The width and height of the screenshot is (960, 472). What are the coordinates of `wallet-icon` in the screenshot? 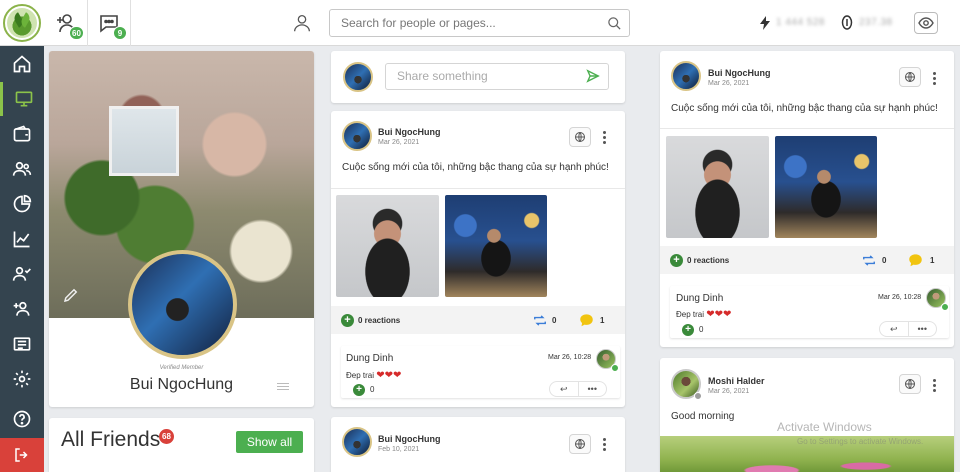 It's located at (22, 133).